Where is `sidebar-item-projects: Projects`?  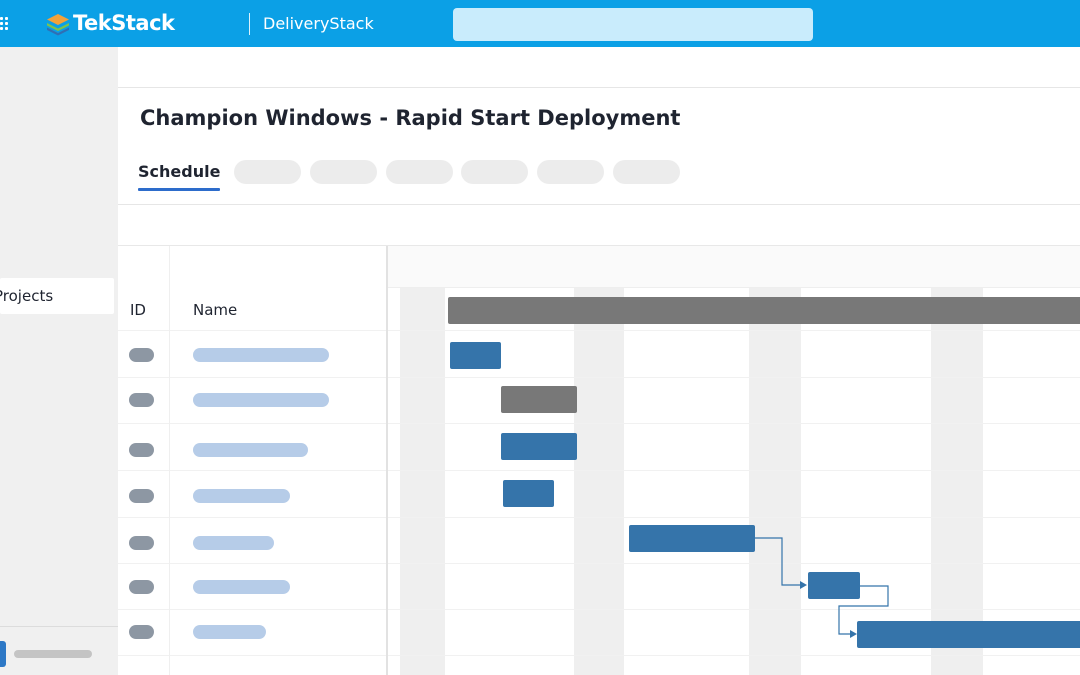
sidebar-item-projects: Projects is located at coordinates (57, 296).